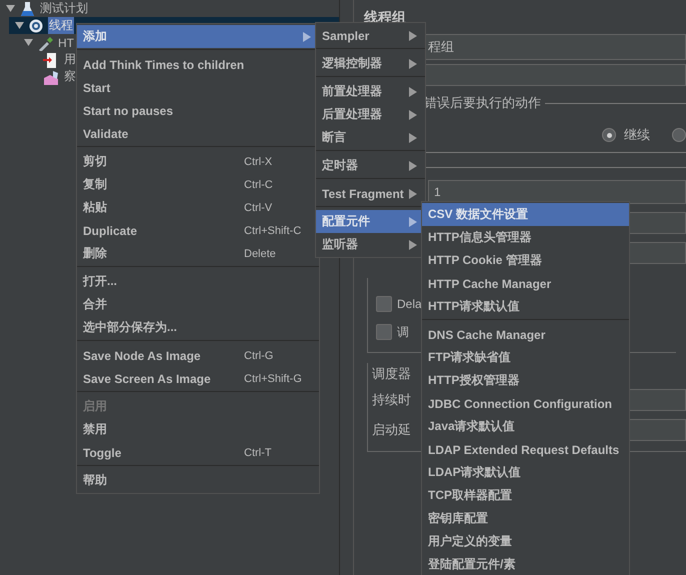 This screenshot has width=686, height=575. I want to click on thread-count-field: 1, so click(557, 192).